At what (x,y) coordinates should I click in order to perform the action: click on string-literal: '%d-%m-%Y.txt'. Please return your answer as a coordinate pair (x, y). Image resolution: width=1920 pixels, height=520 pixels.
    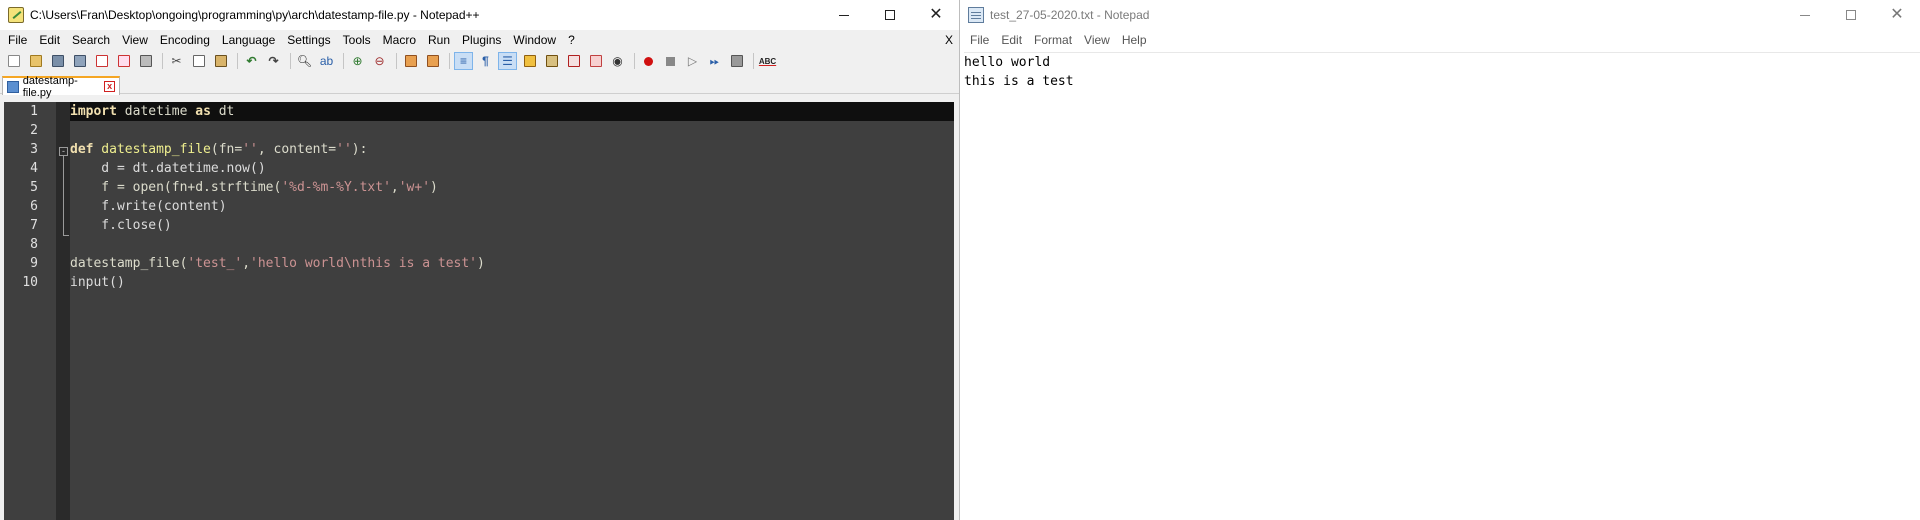
    Looking at the image, I should click on (336, 187).